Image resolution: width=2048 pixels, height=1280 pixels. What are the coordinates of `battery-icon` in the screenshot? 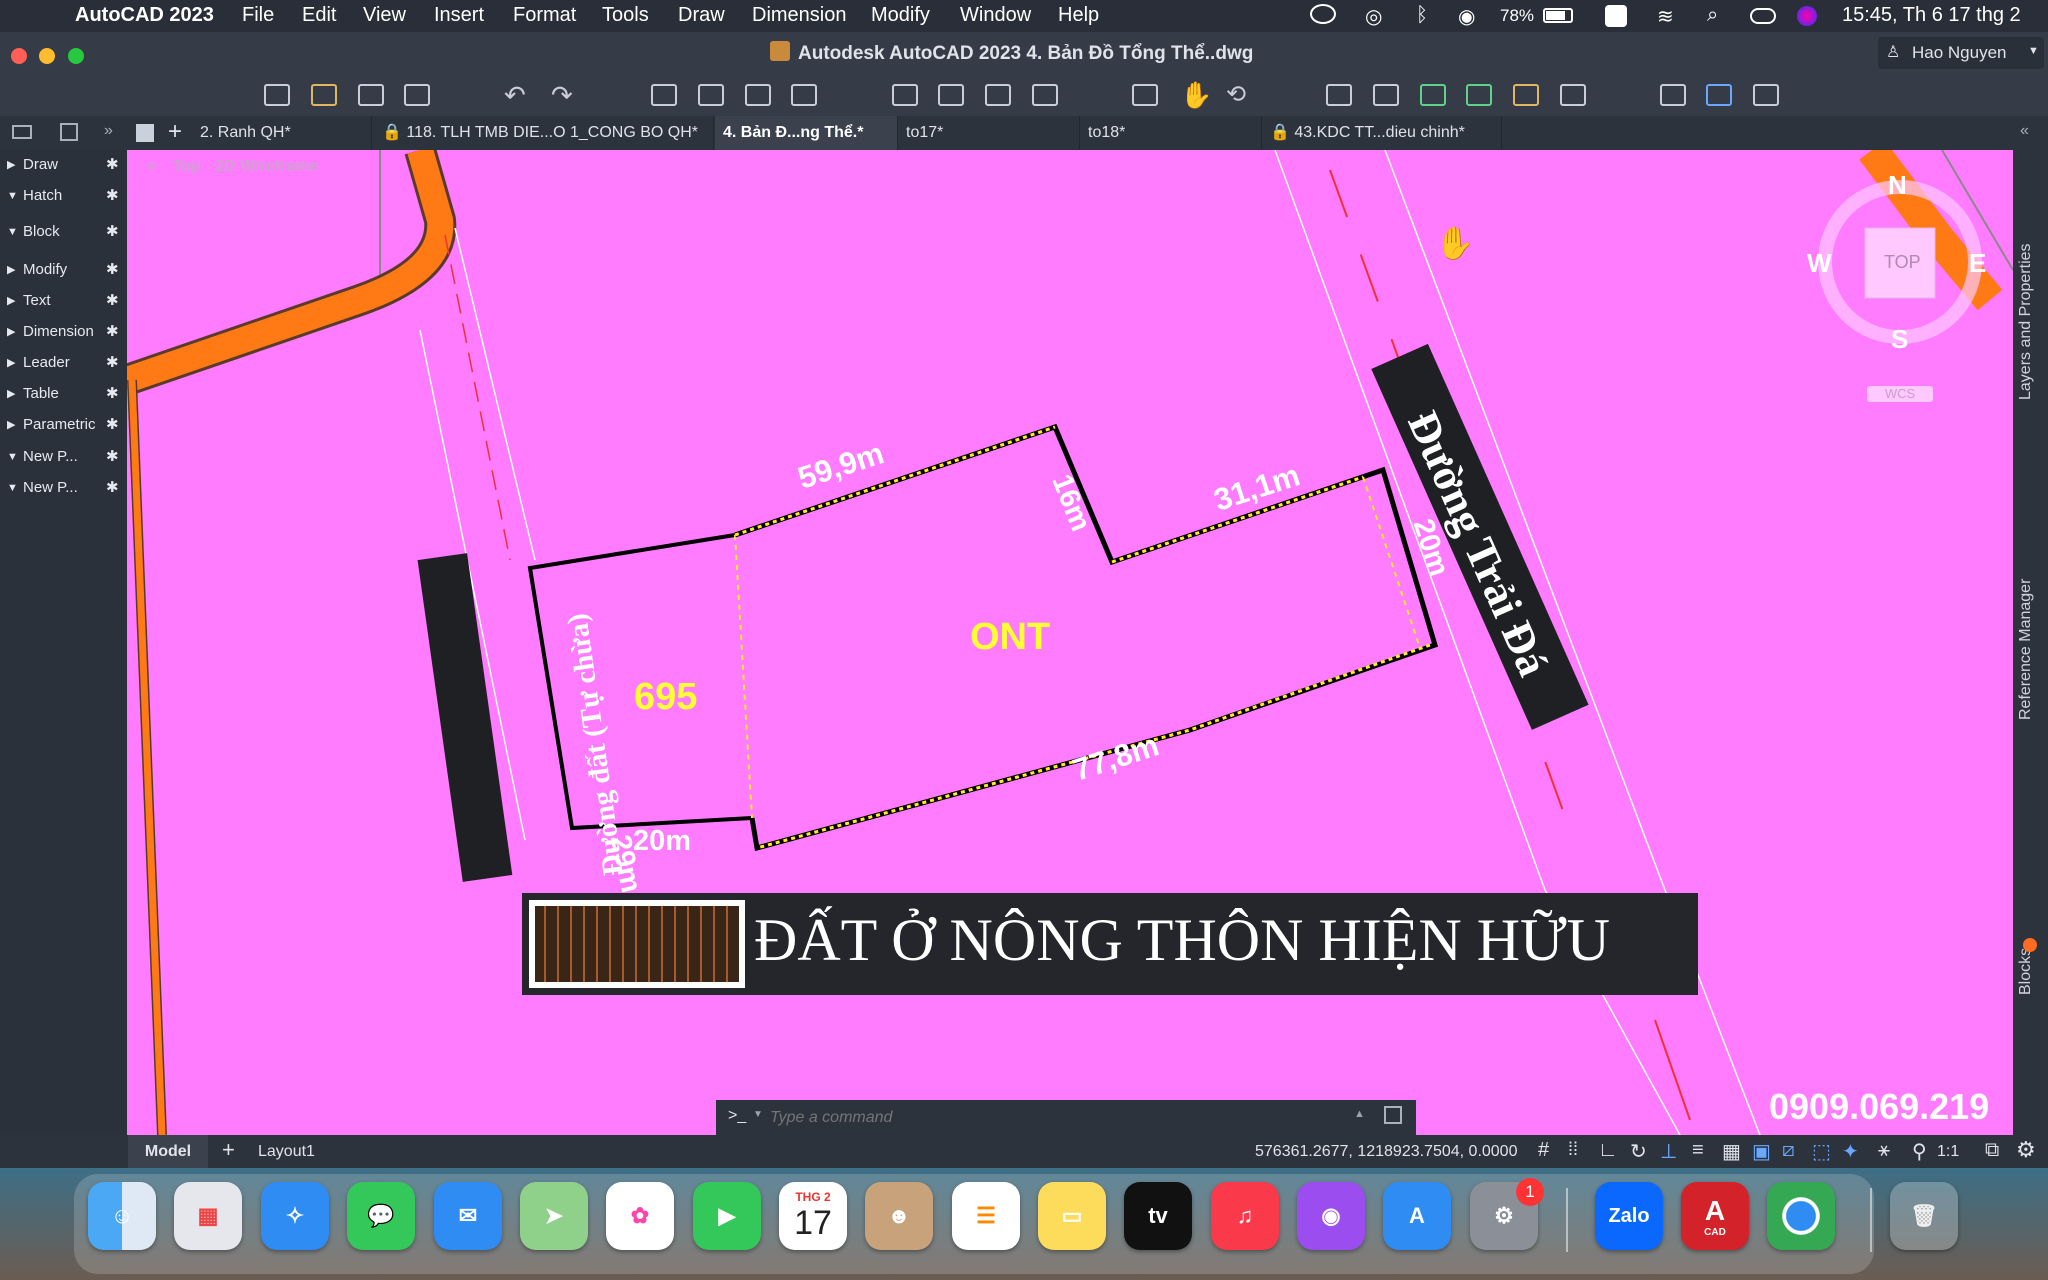 It's located at (1558, 15).